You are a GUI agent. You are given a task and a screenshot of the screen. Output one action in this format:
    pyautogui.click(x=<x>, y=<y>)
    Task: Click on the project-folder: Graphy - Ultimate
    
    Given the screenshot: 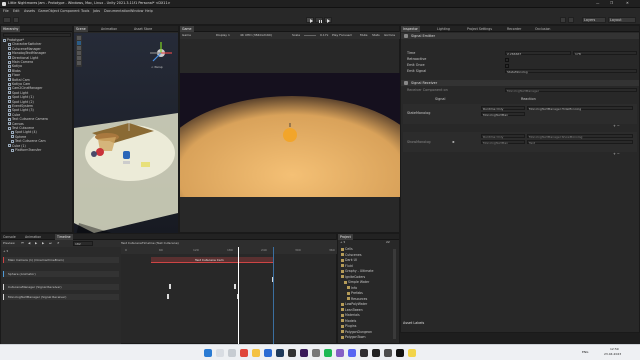 What is the action you would take?
    pyautogui.click(x=362, y=271)
    